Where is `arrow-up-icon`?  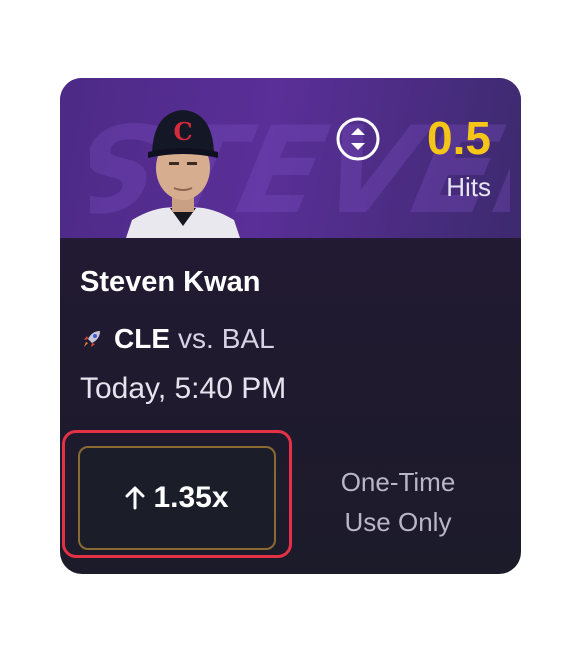
arrow-up-icon is located at coordinates (135, 498).